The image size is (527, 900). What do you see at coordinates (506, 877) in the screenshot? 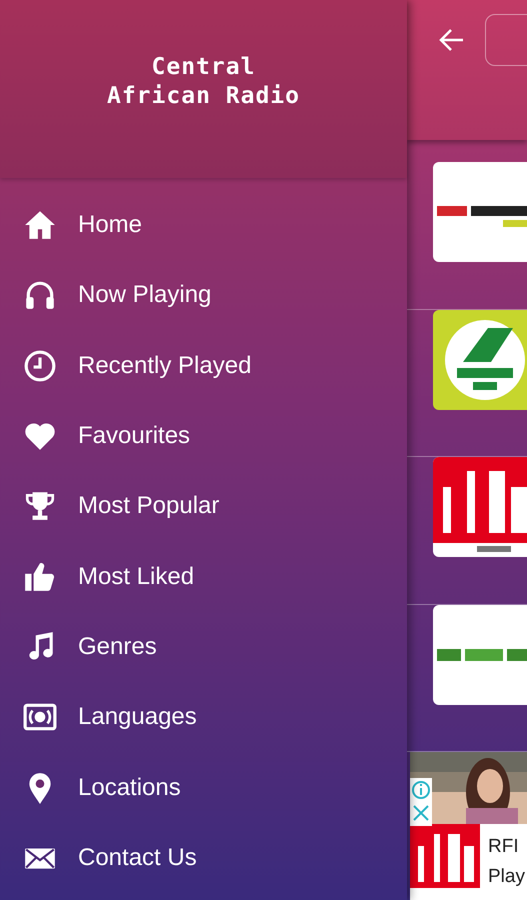
I see `ad-subtitle: Play` at bounding box center [506, 877].